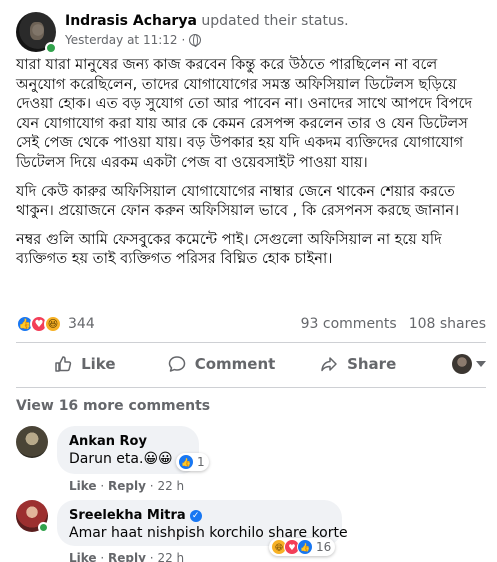 The height and width of the screenshot is (562, 497). I want to click on comment-reactions: 👍 1, so click(192, 462).